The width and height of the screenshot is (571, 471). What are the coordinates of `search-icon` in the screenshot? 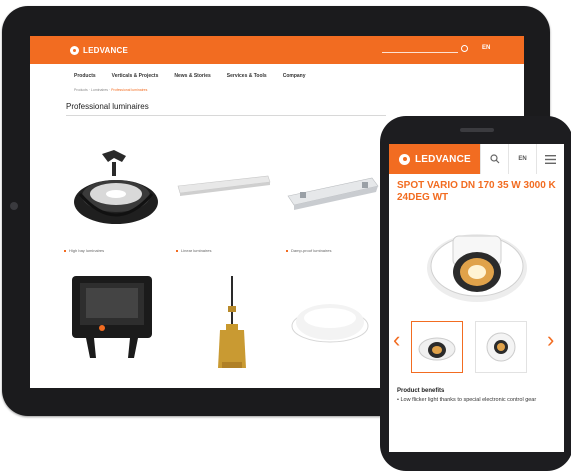 It's located at (494, 159).